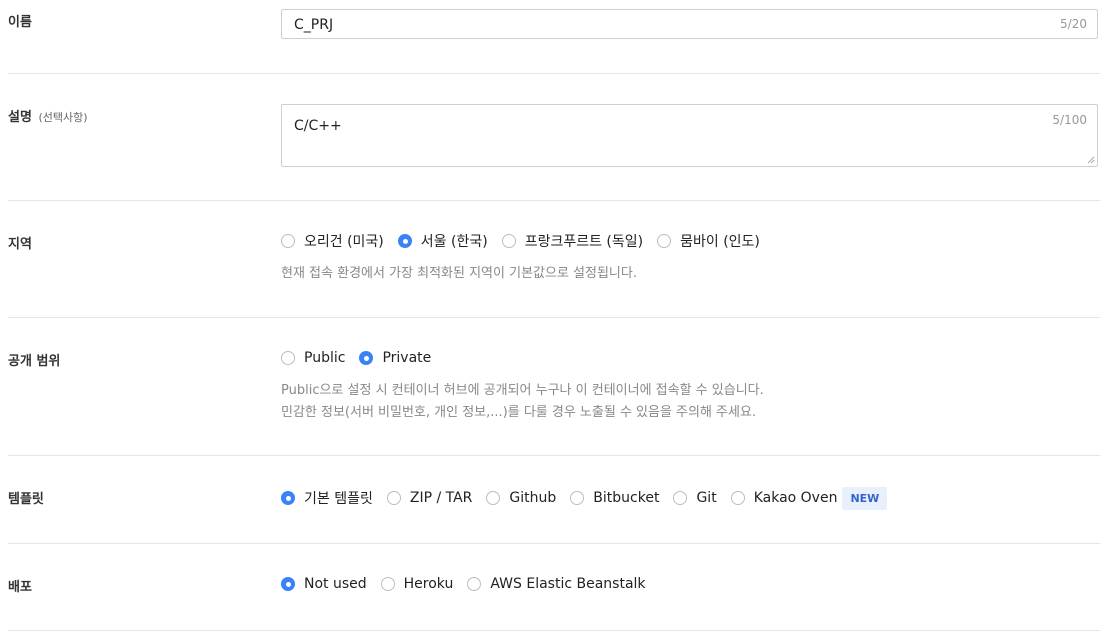  I want to click on region-option-frankfurt: 프랑크푸르트 (독일), so click(572, 241).